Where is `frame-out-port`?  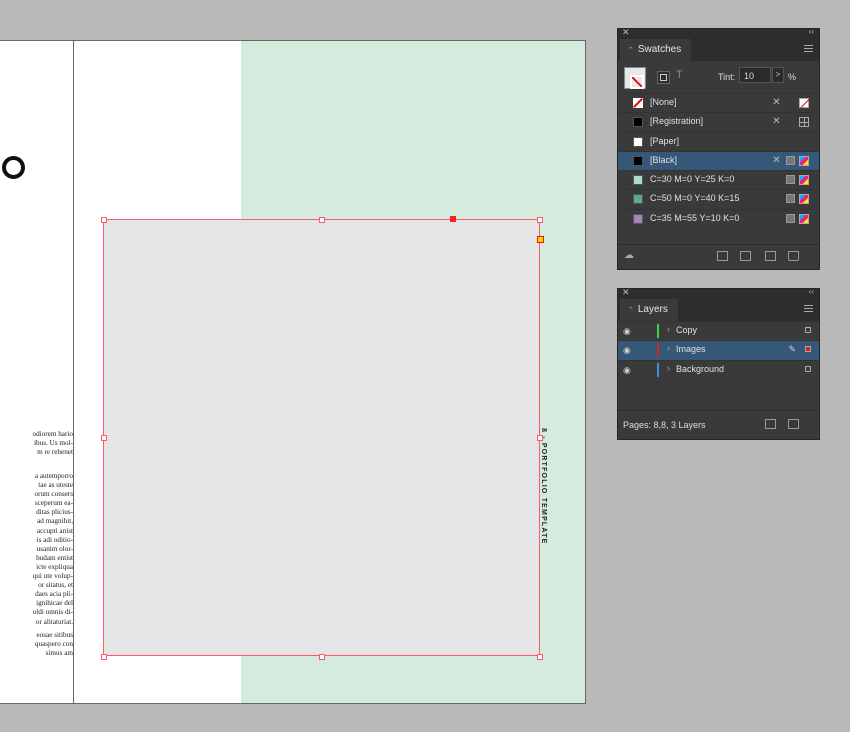 frame-out-port is located at coordinates (453, 219).